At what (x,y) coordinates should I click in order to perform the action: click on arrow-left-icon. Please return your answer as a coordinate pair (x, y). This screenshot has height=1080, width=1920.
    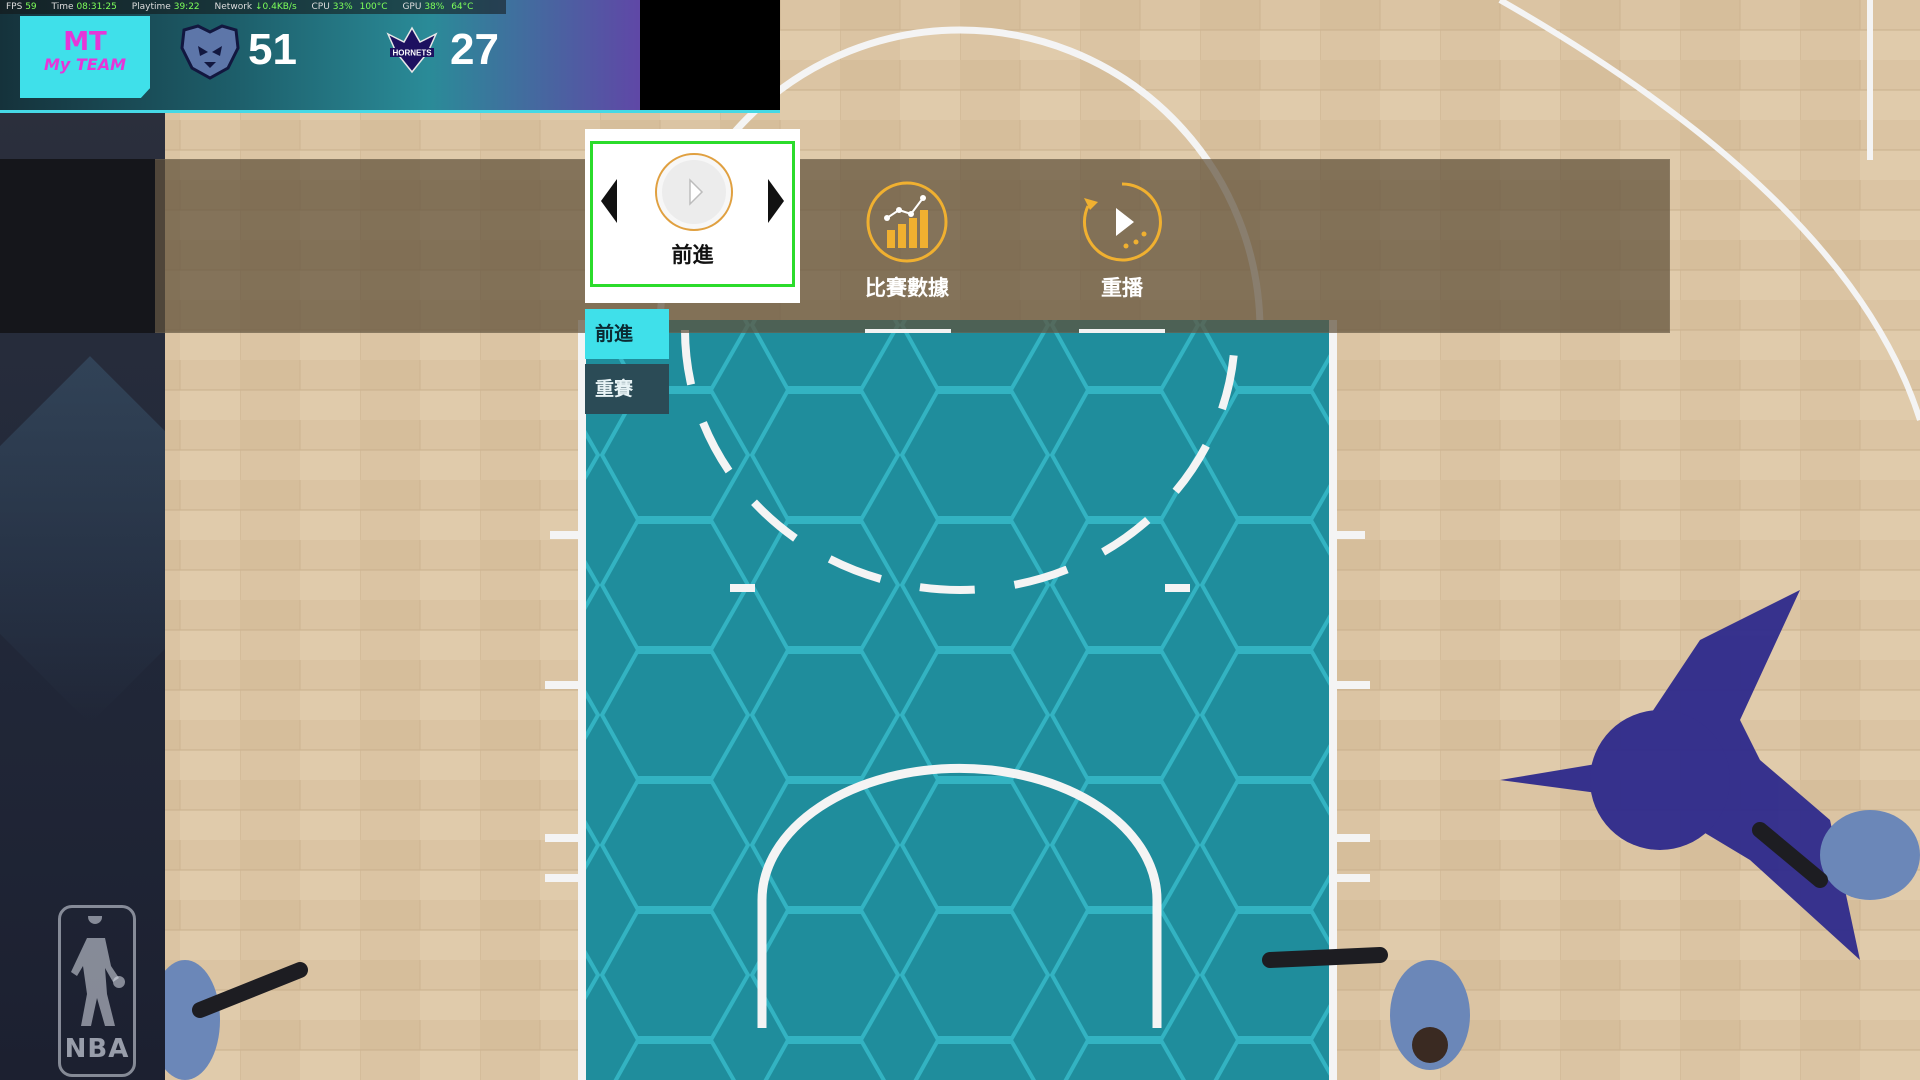
    Looking at the image, I should click on (609, 201).